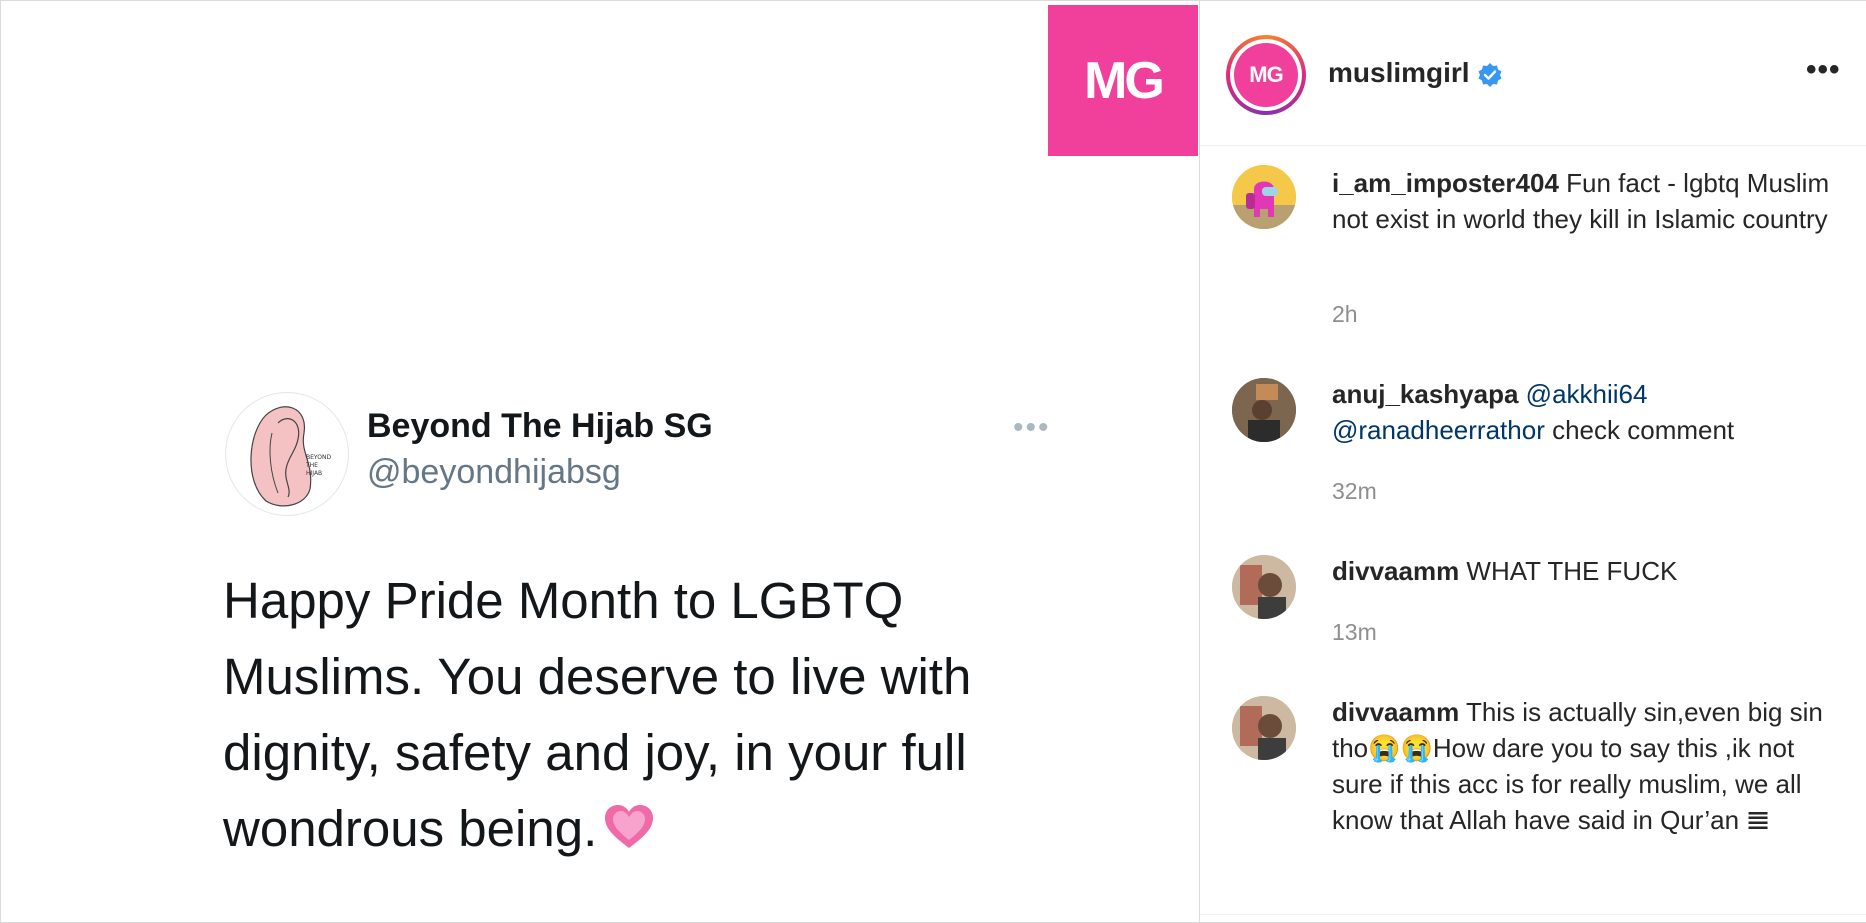  I want to click on account-avatar: MG, so click(1266, 75).